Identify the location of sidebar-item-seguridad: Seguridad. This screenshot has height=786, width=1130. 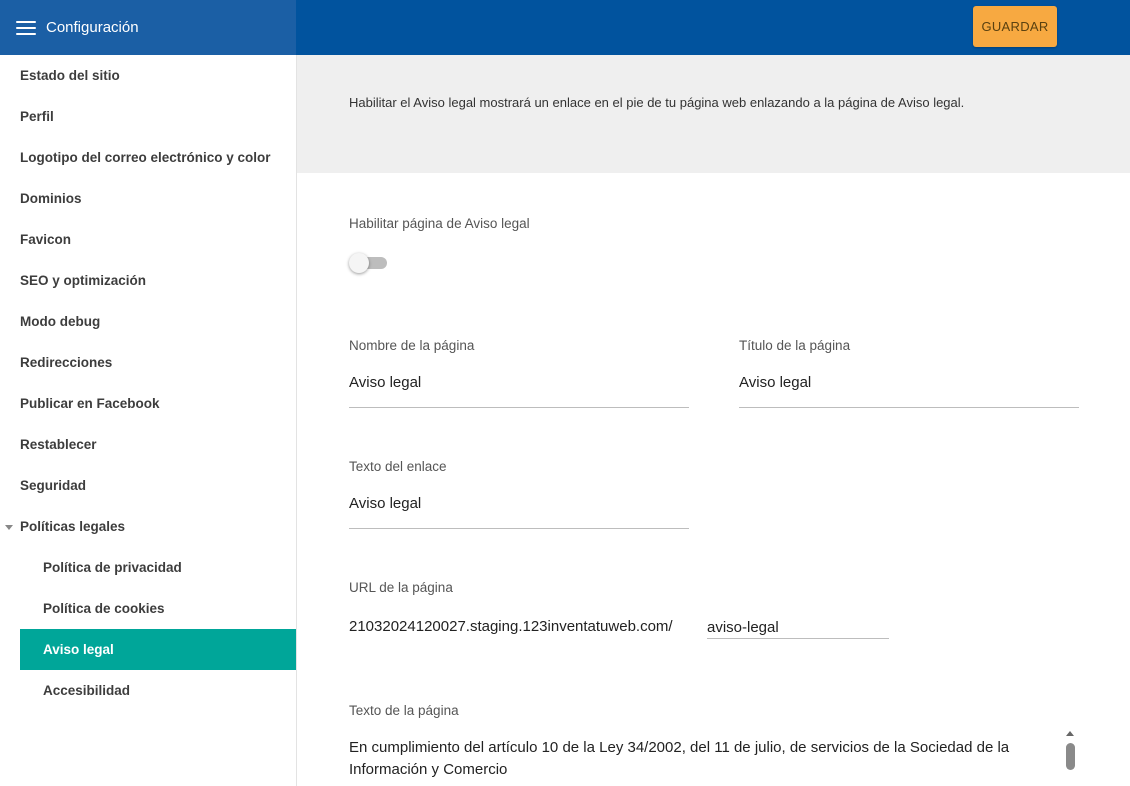
(148, 485).